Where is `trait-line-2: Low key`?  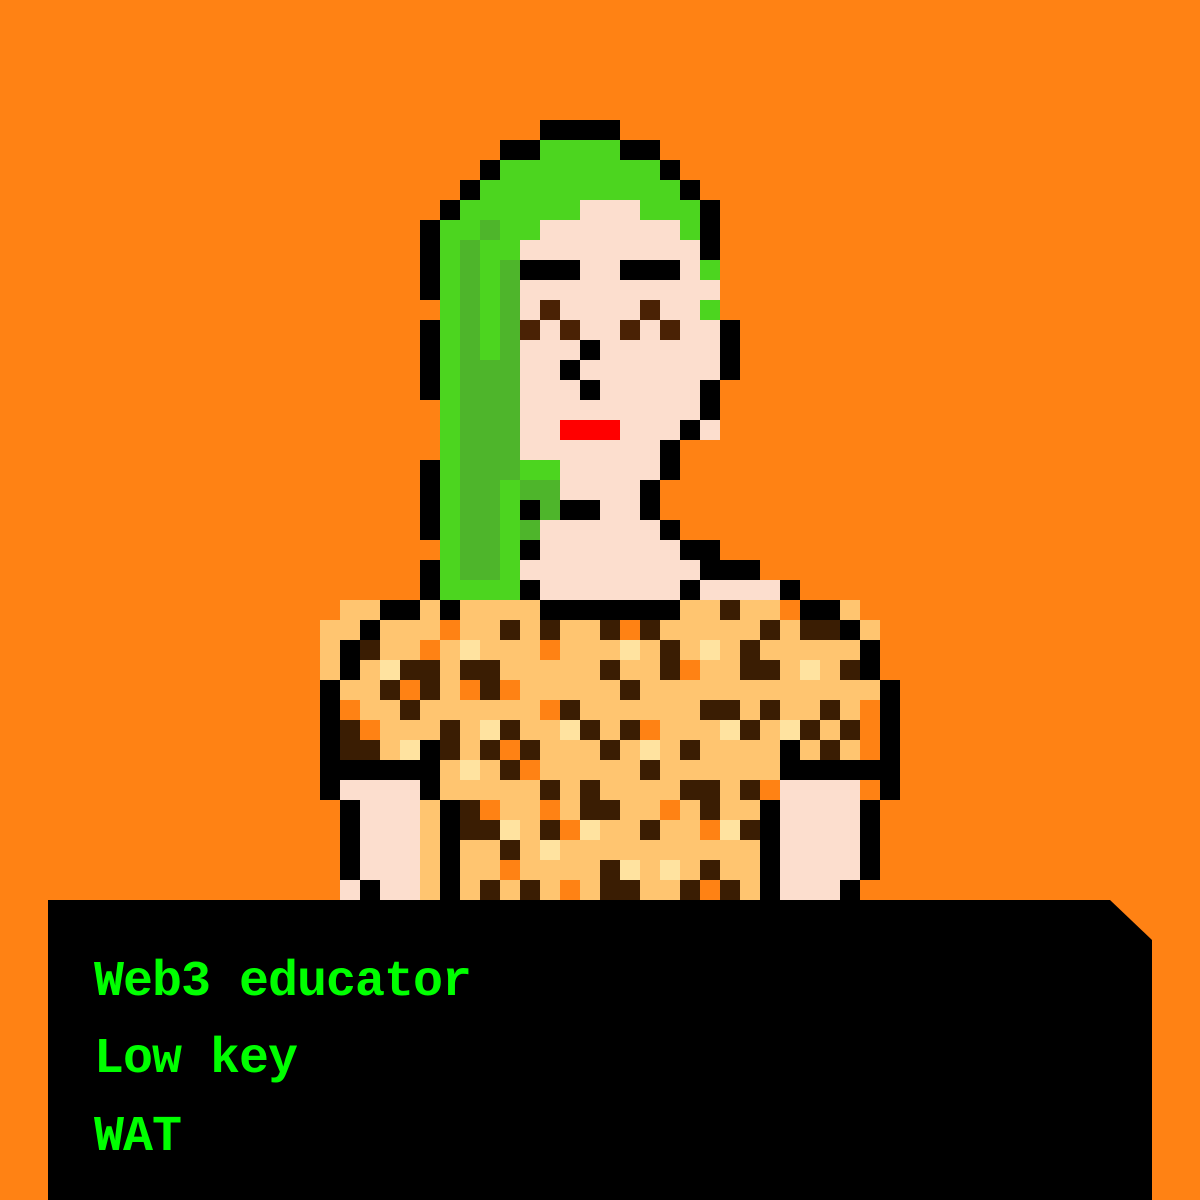 trait-line-2: Low key is located at coordinates (196, 1059).